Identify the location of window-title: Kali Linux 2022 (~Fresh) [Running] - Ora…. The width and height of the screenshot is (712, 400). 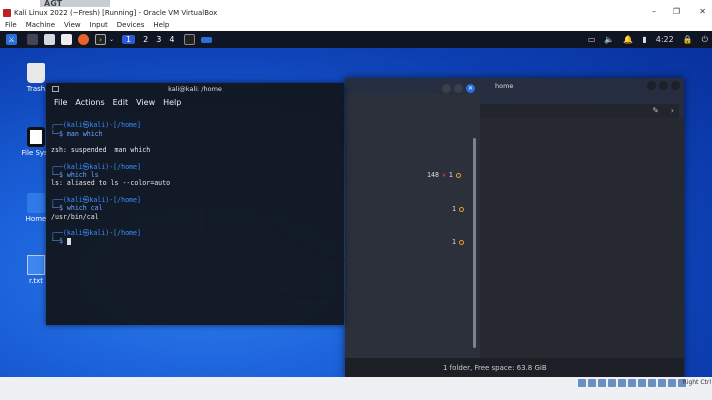
(116, 13).